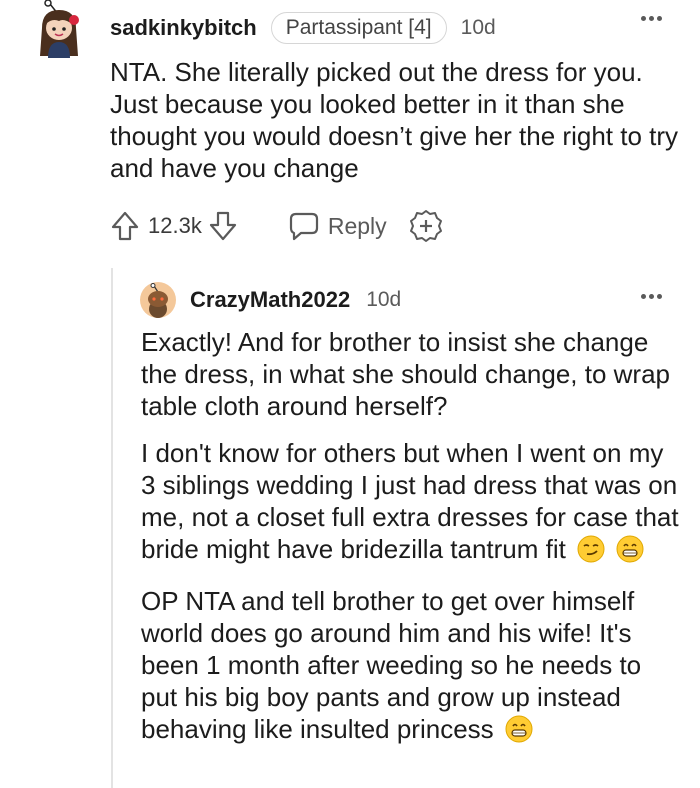 The height and width of the screenshot is (788, 700). Describe the element at coordinates (112, 528) in the screenshot. I see `thread-line` at that location.